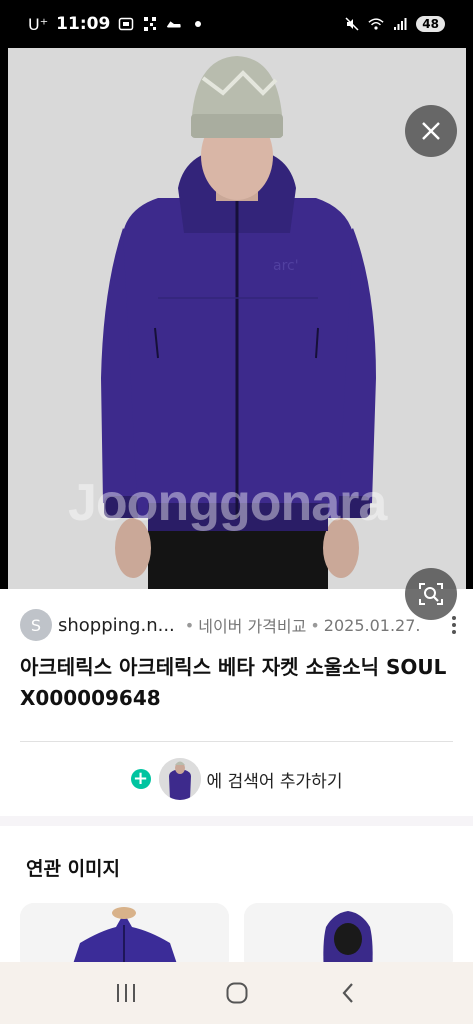 Image resolution: width=473 pixels, height=1024 pixels. I want to click on image-thumbnail, so click(179, 779).